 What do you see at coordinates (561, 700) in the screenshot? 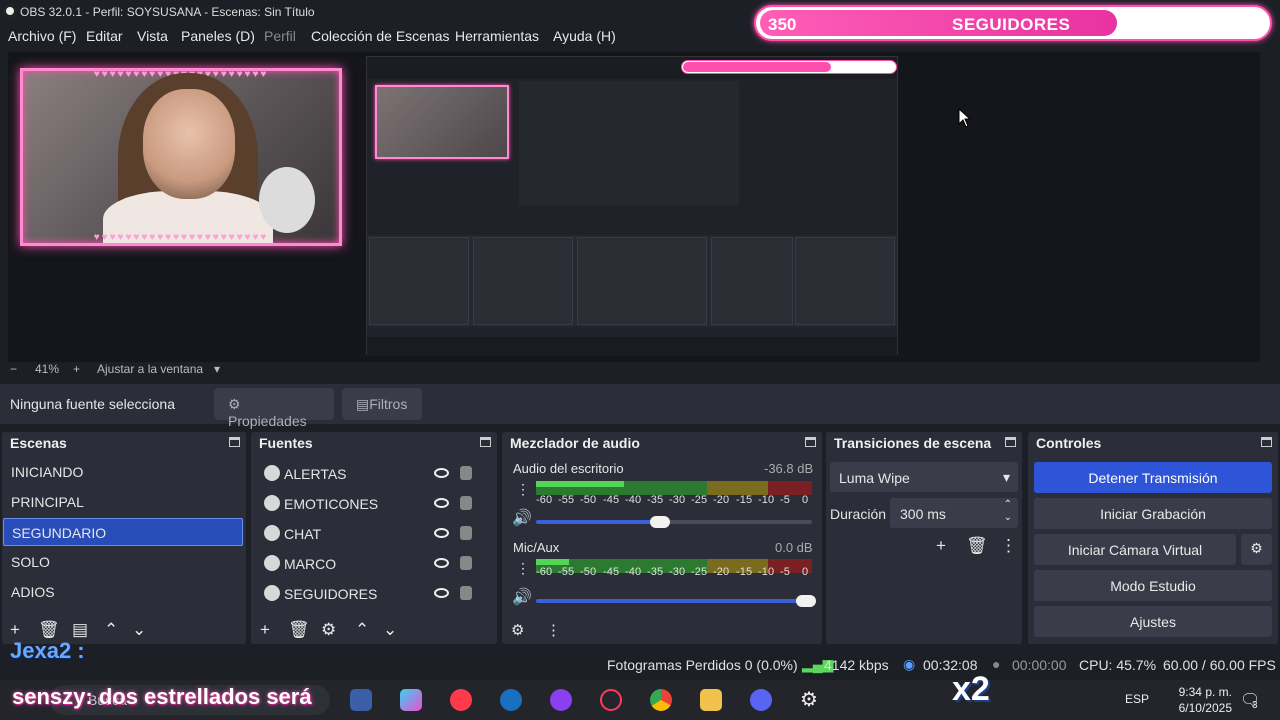
I see `app-purple-icon` at bounding box center [561, 700].